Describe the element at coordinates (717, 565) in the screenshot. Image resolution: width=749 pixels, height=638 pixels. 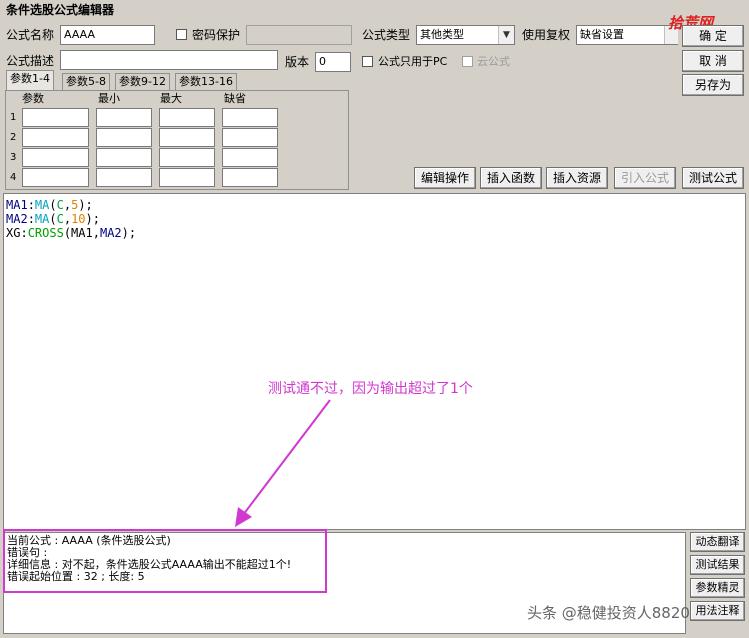
I see `test-result-button: 测试结果` at that location.